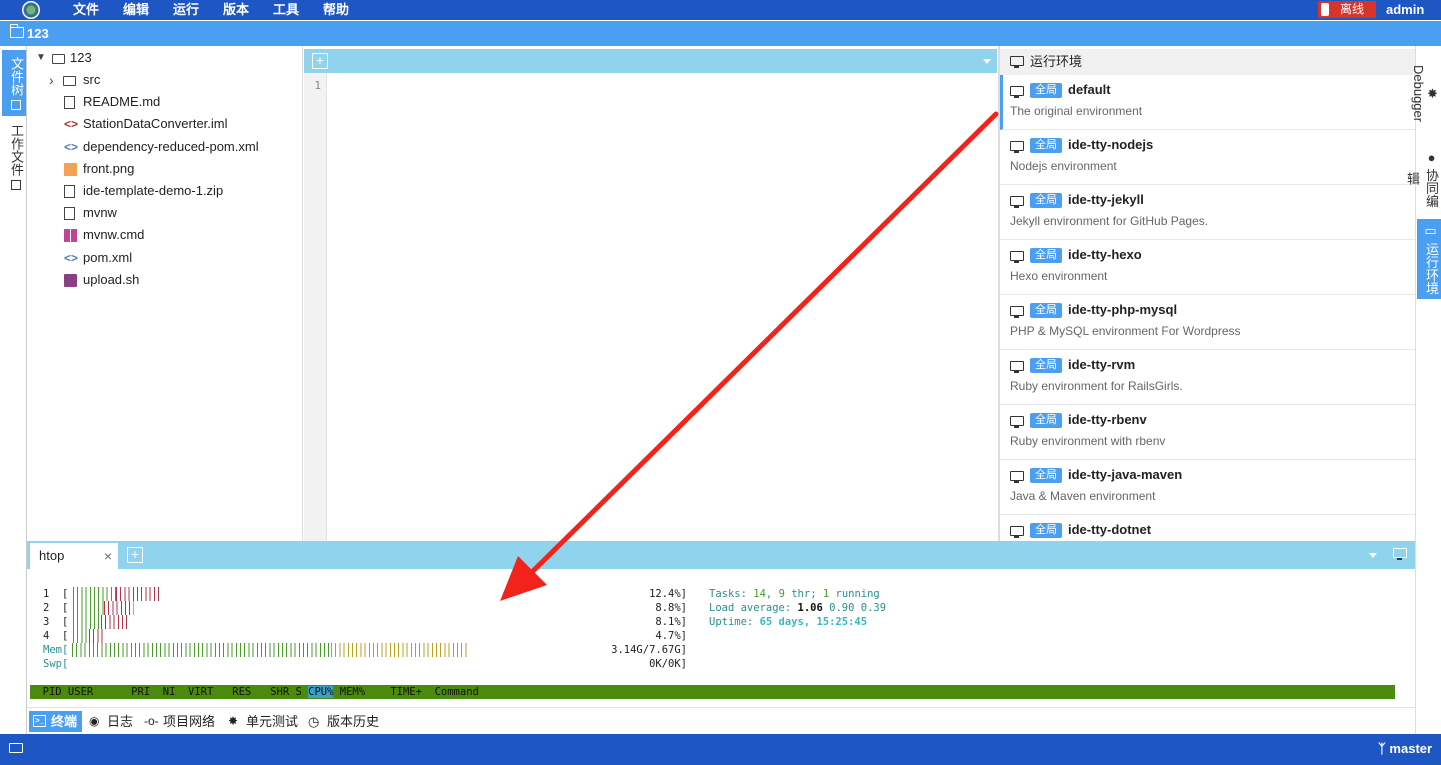 Image resolution: width=1441 pixels, height=765 pixels. I want to click on load-average-line: Load average: 1.06 0.90 0.39, so click(798, 608).